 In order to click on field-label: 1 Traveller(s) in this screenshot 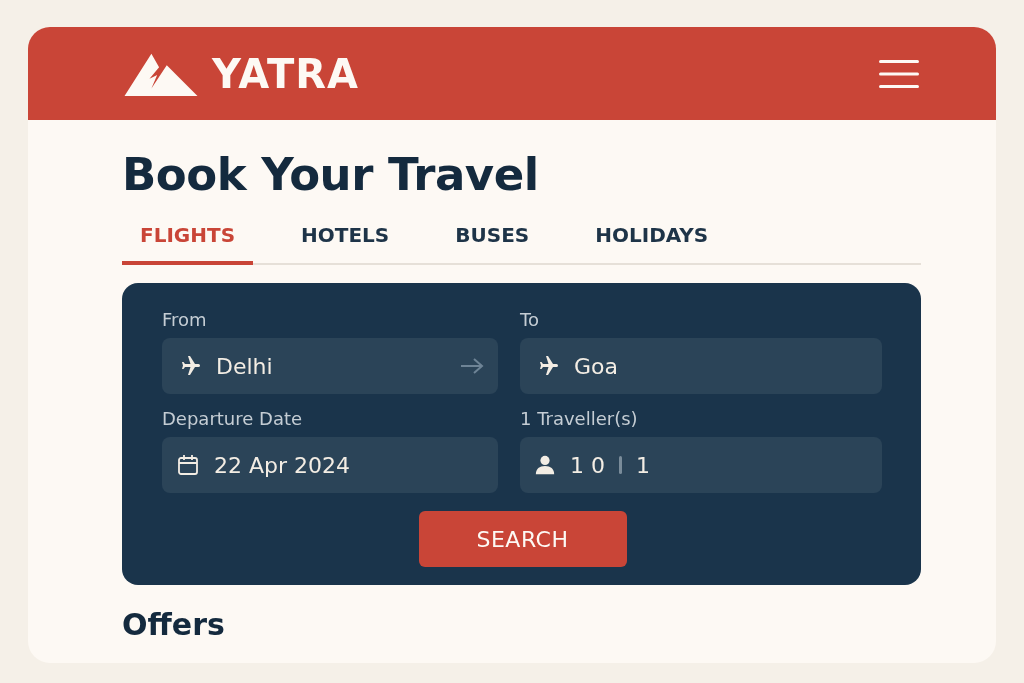, I will do `click(579, 418)`.